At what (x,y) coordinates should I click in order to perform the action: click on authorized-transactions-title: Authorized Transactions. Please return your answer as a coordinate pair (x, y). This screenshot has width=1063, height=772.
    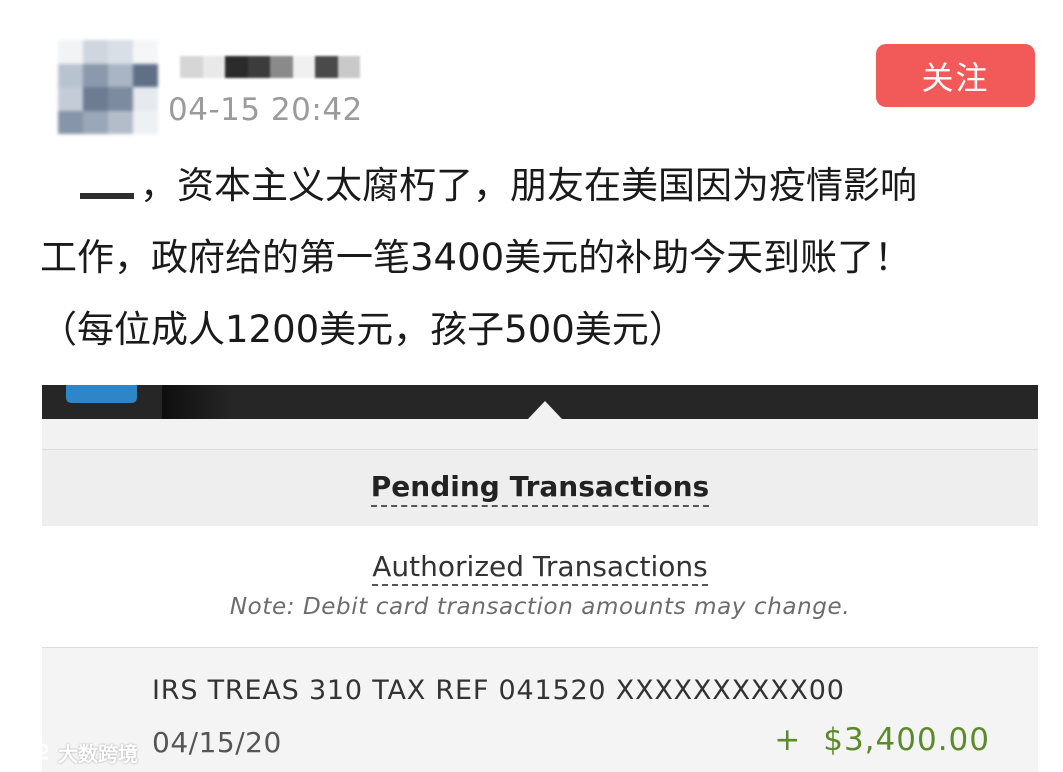
    Looking at the image, I should click on (540, 568).